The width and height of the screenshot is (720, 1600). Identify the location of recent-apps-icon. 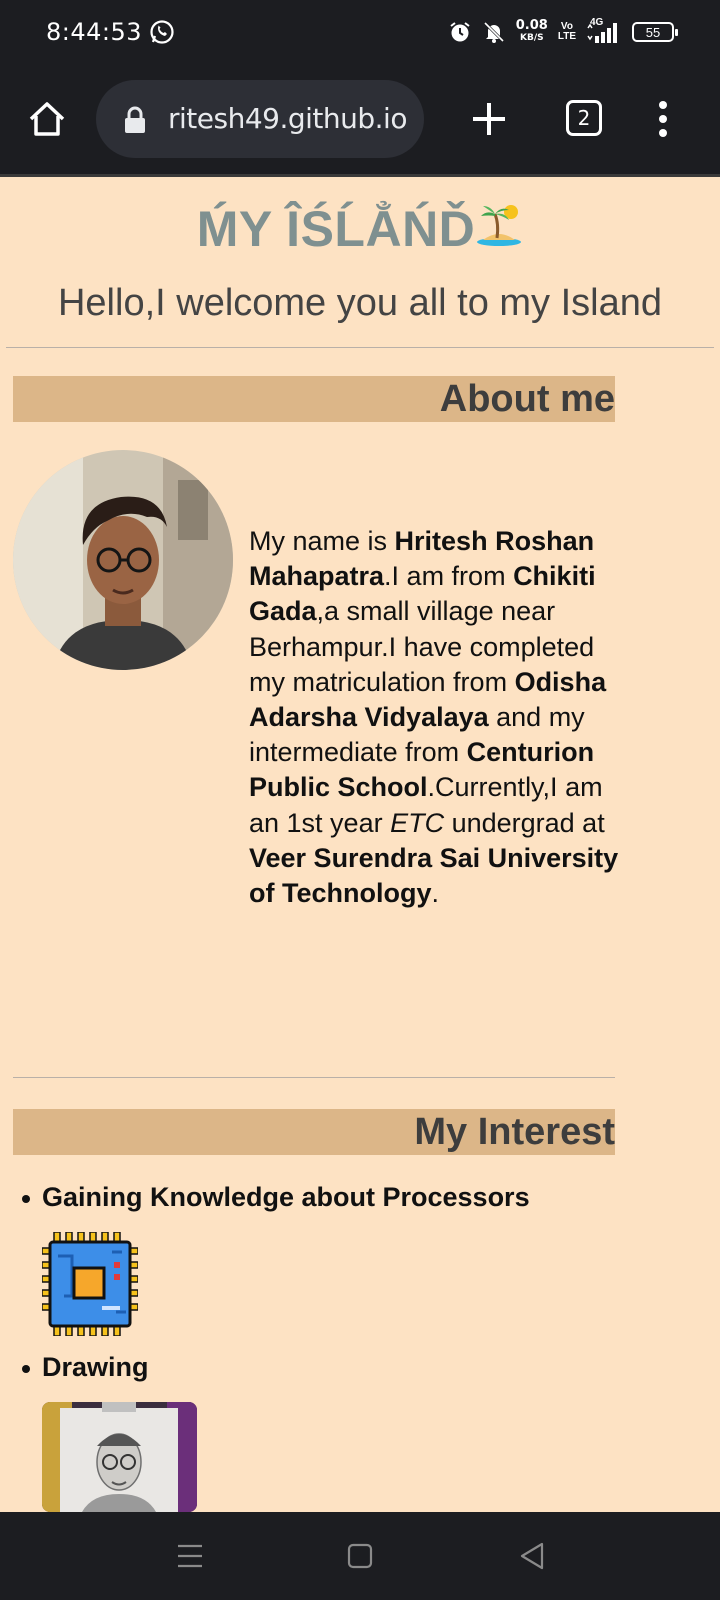
(190, 1556).